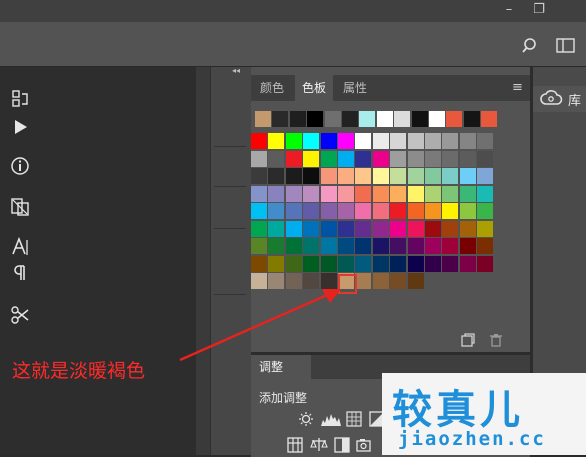 This screenshot has height=457, width=586. Describe the element at coordinates (458, 410) in the screenshot. I see `watermark-logo-text: 较真儿` at that location.